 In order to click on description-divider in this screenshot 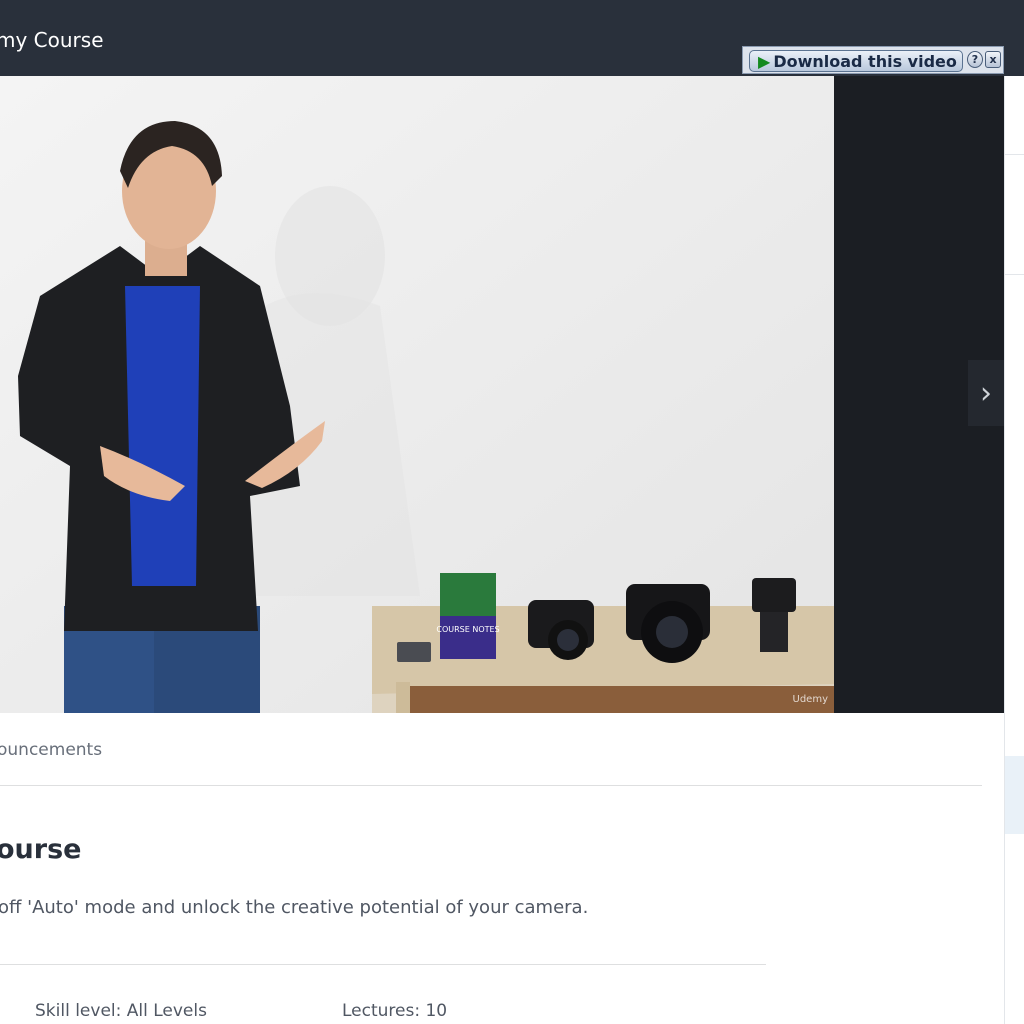, I will do `click(383, 964)`.